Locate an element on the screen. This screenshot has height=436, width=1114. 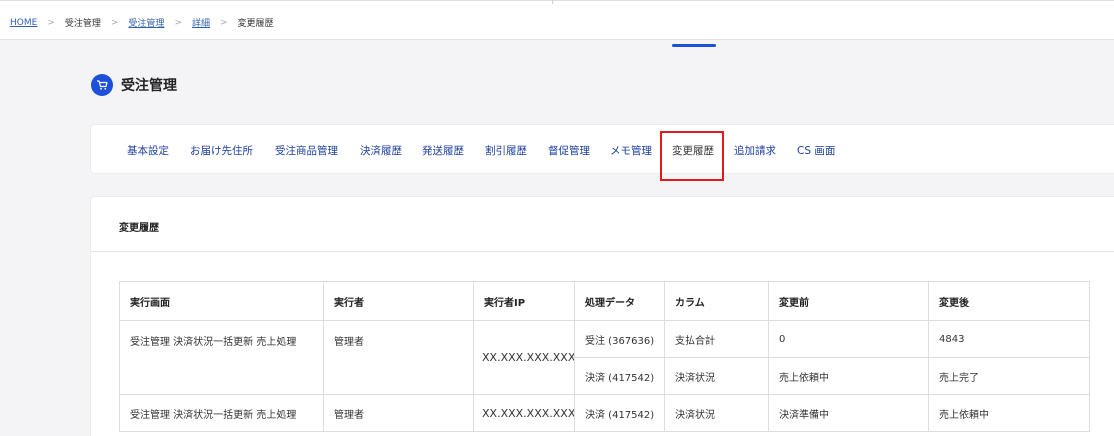
table-header-row: 実行画面 実行者 実行者IP 処理データ カラム 変更前 変更後 is located at coordinates (604, 301).